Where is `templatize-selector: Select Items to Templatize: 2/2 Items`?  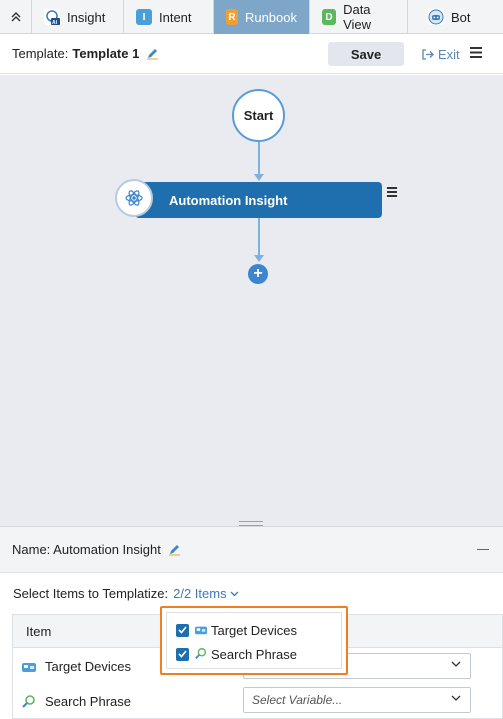 templatize-selector: Select Items to Templatize: 2/2 Items is located at coordinates (126, 593).